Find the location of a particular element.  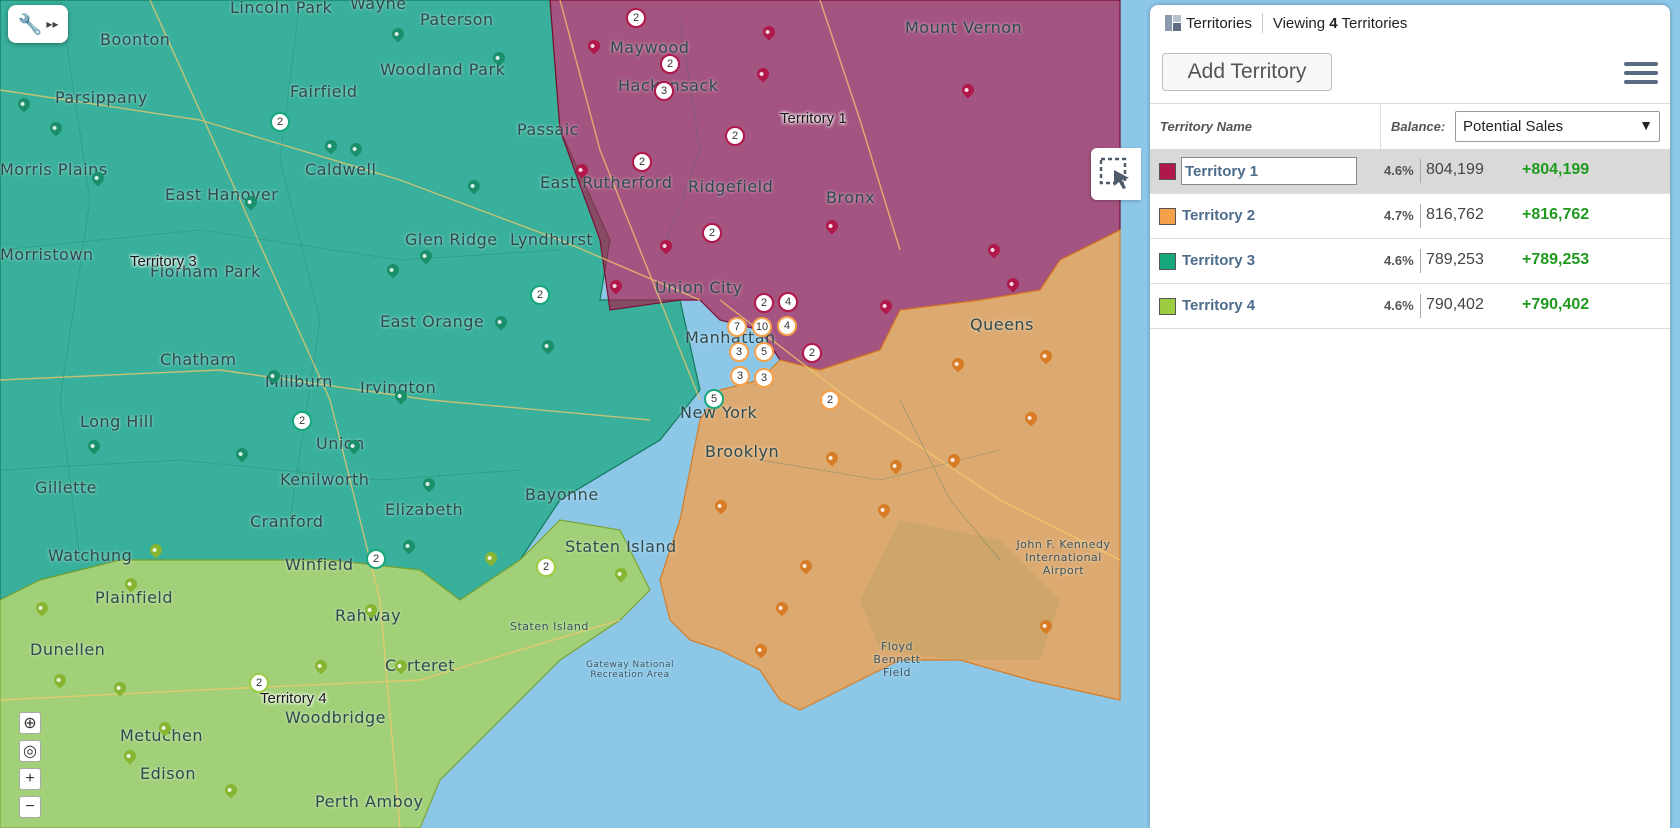

territory-name: Territory 2 is located at coordinates (1218, 215).